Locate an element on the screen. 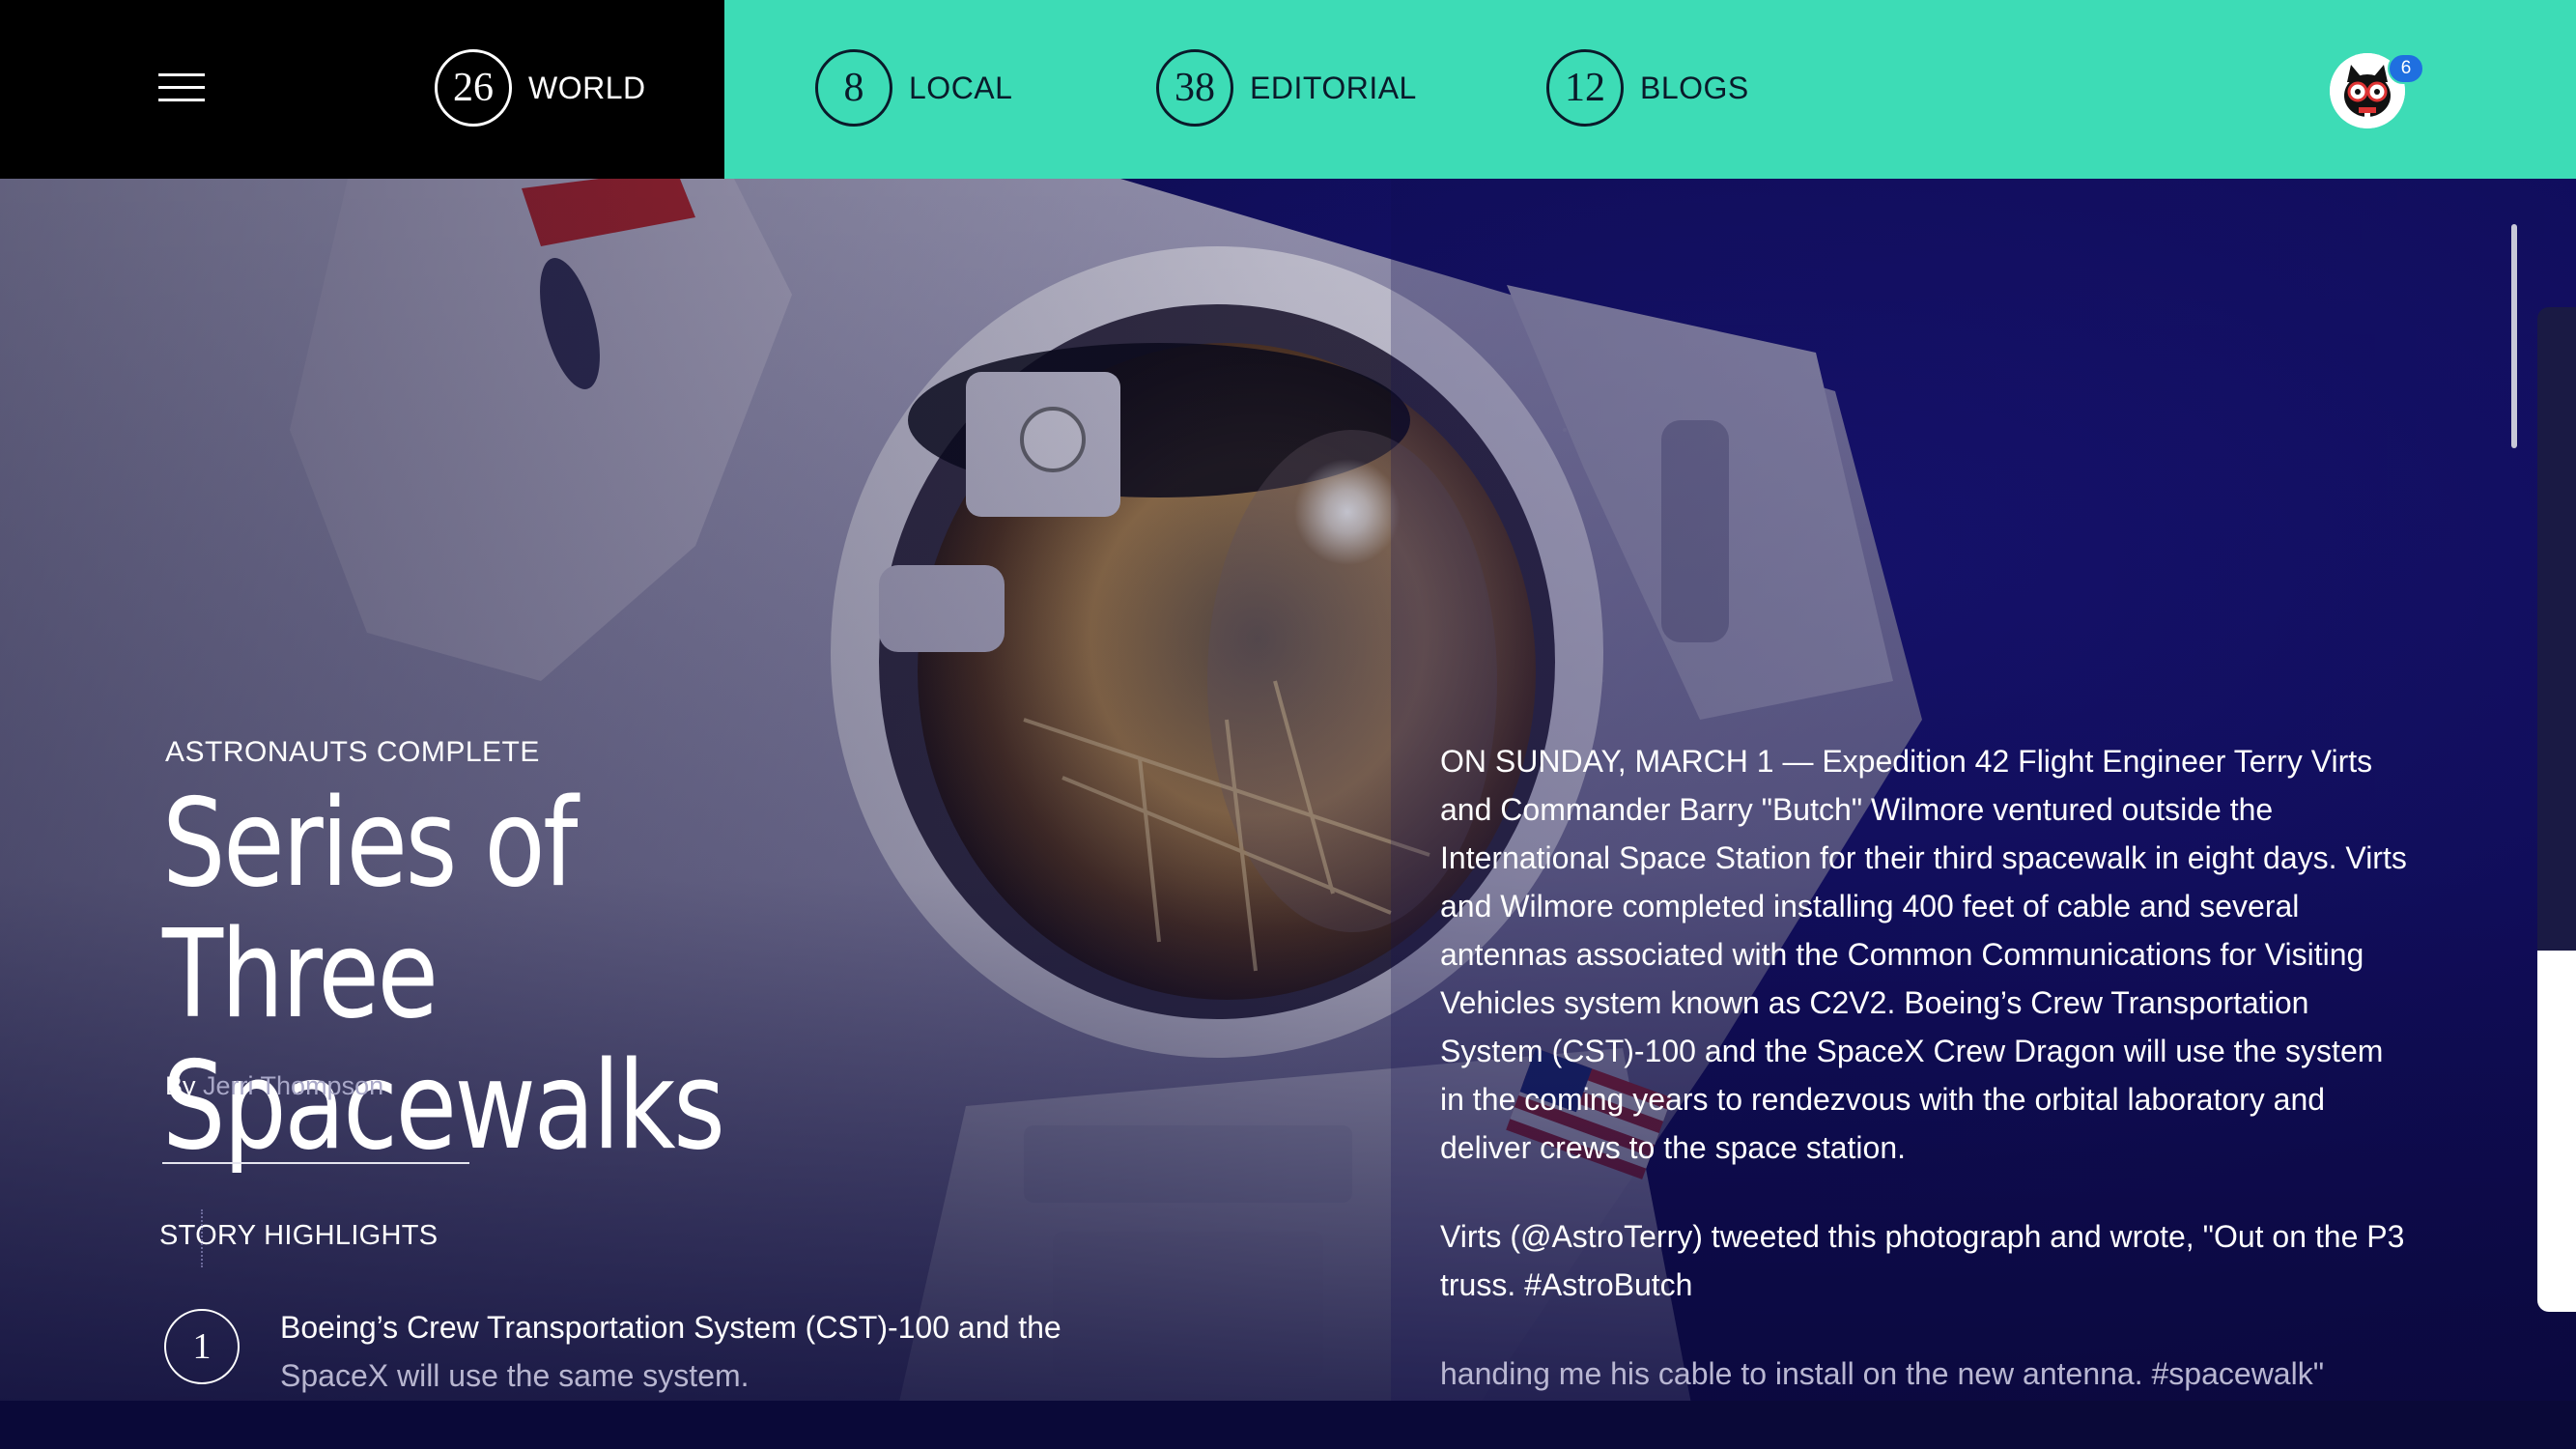 Image resolution: width=2576 pixels, height=1449 pixels. nav-count-editorial: 38 is located at coordinates (1194, 88).